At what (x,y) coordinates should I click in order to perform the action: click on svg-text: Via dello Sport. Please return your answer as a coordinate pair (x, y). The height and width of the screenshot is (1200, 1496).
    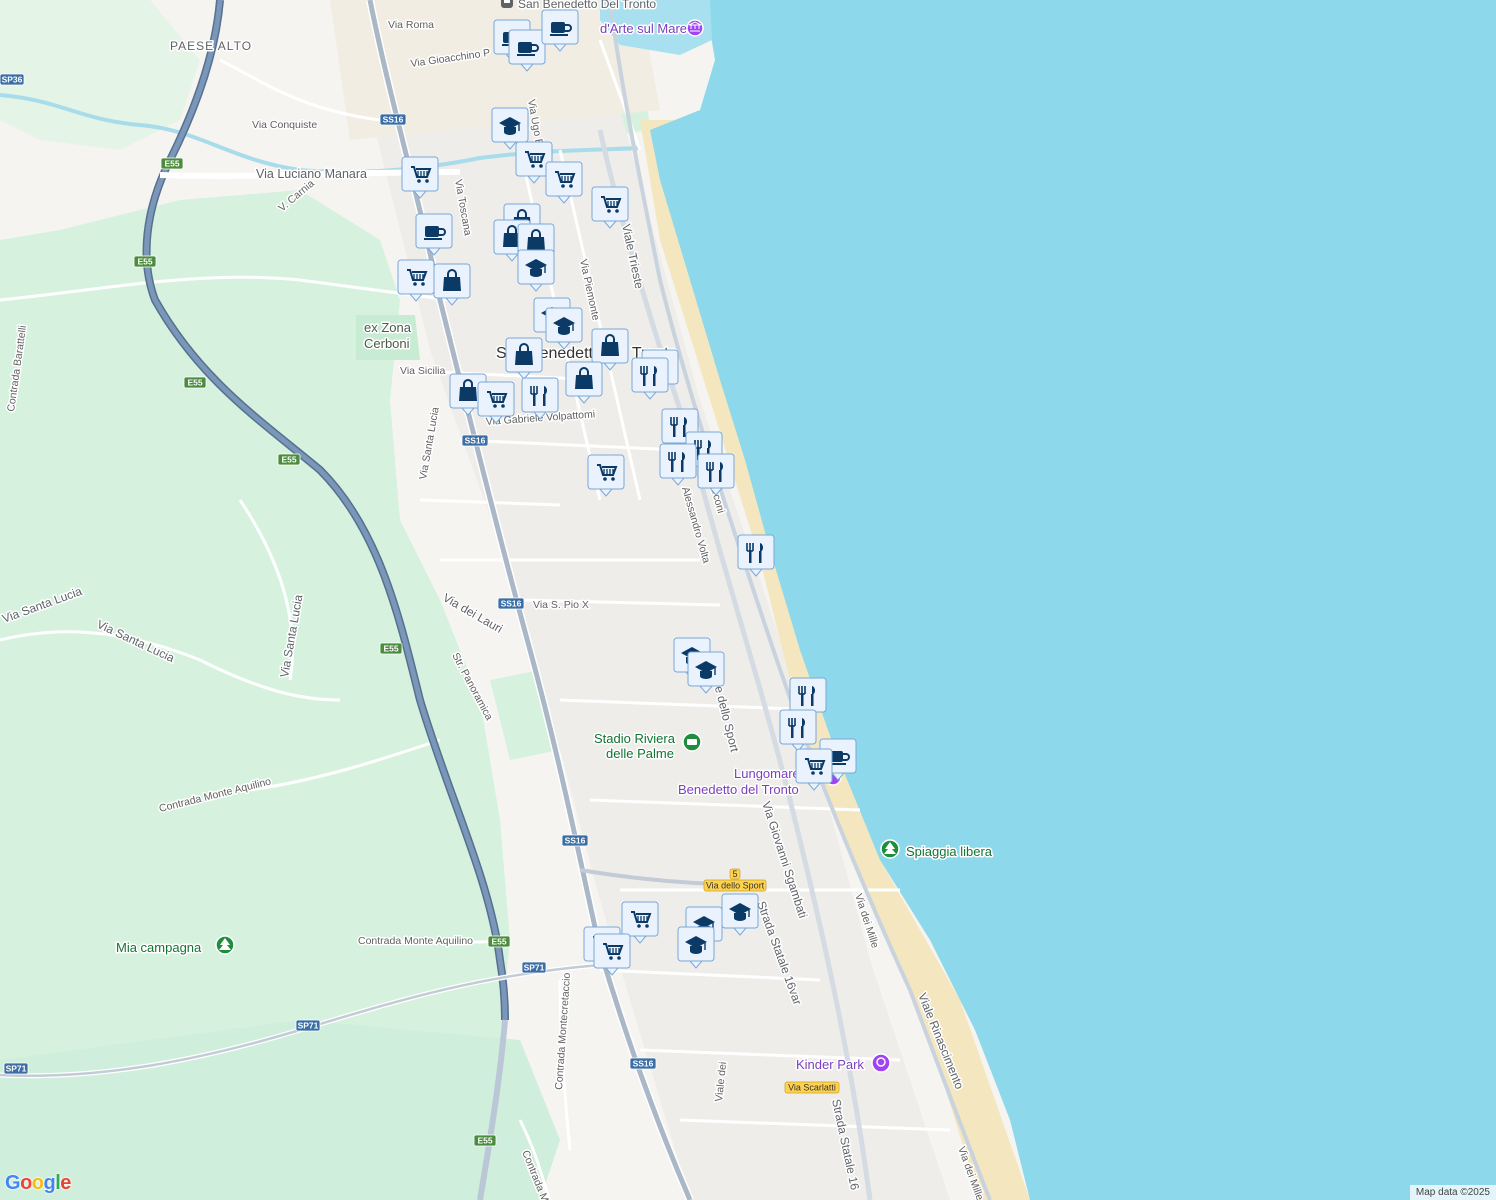
    Looking at the image, I should click on (735, 886).